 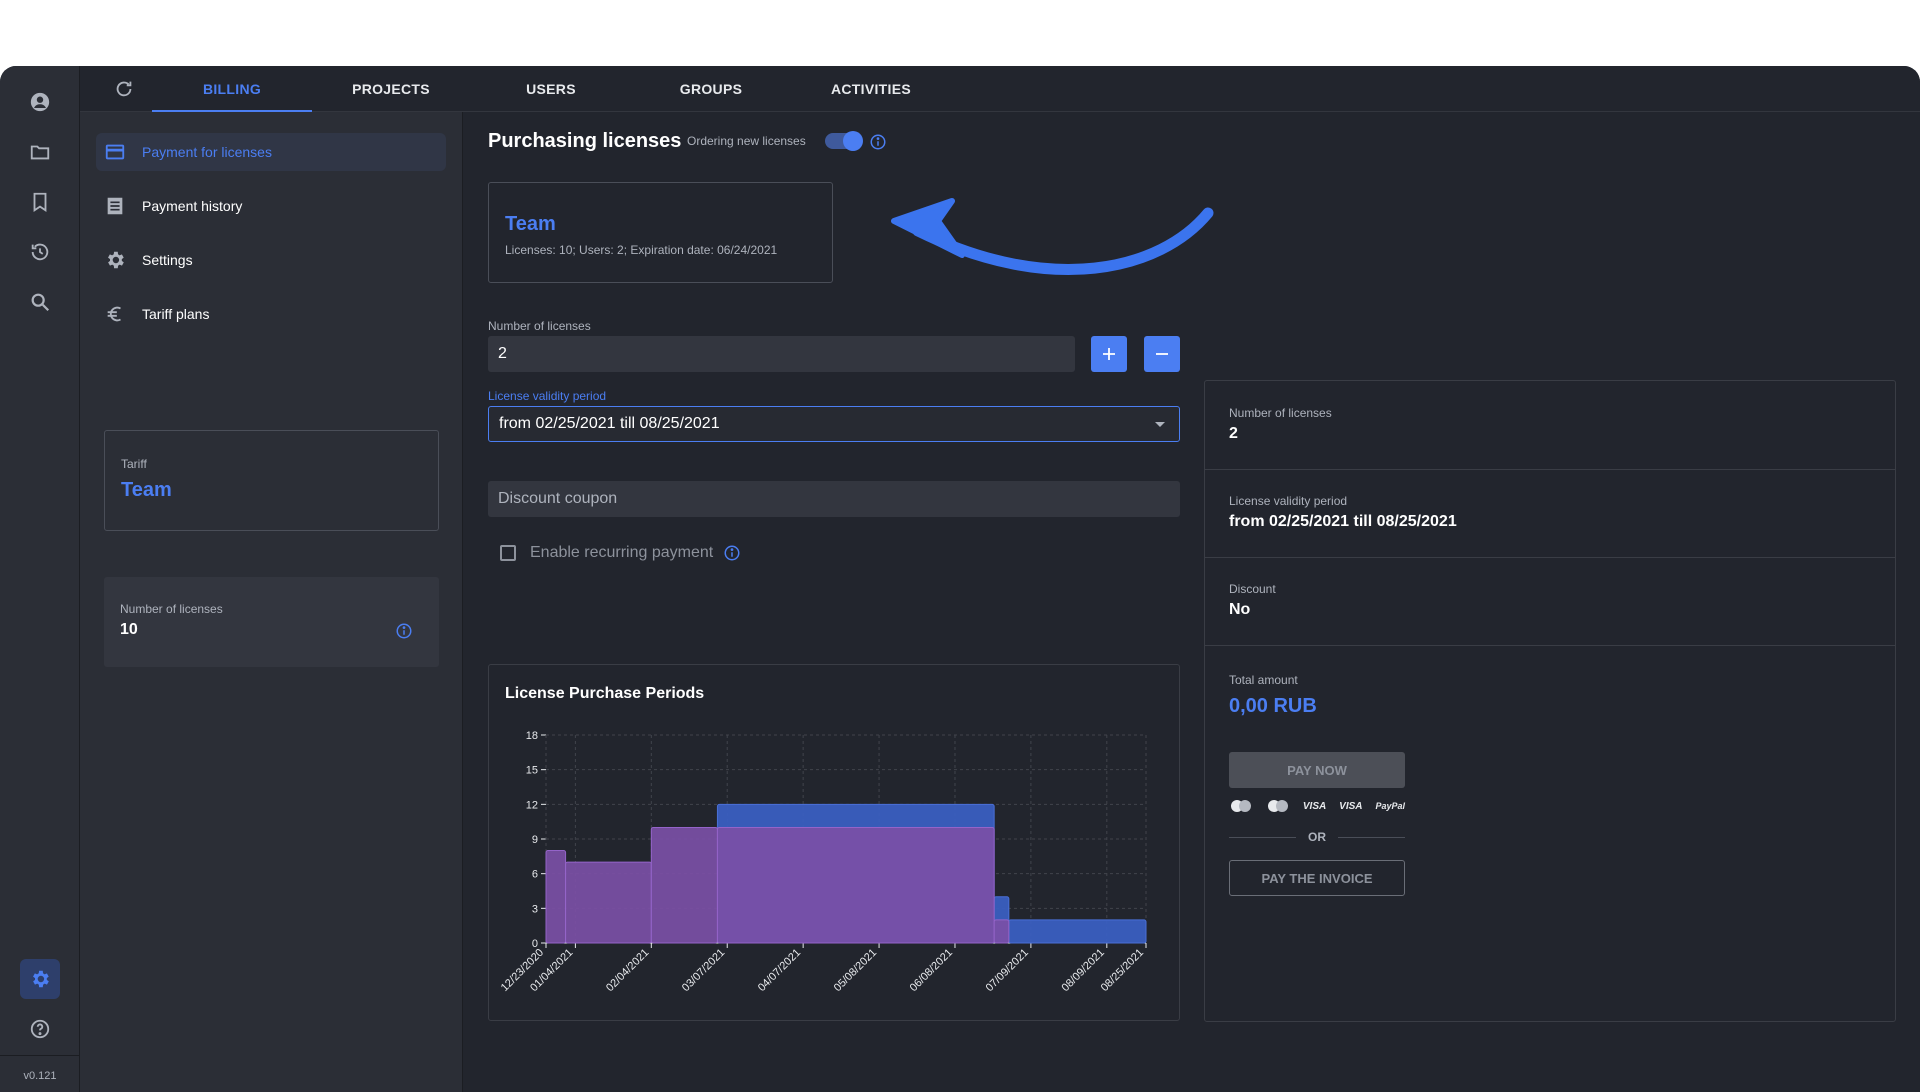 What do you see at coordinates (539, 326) in the screenshot?
I see `num-licenses-label: Number of licenses` at bounding box center [539, 326].